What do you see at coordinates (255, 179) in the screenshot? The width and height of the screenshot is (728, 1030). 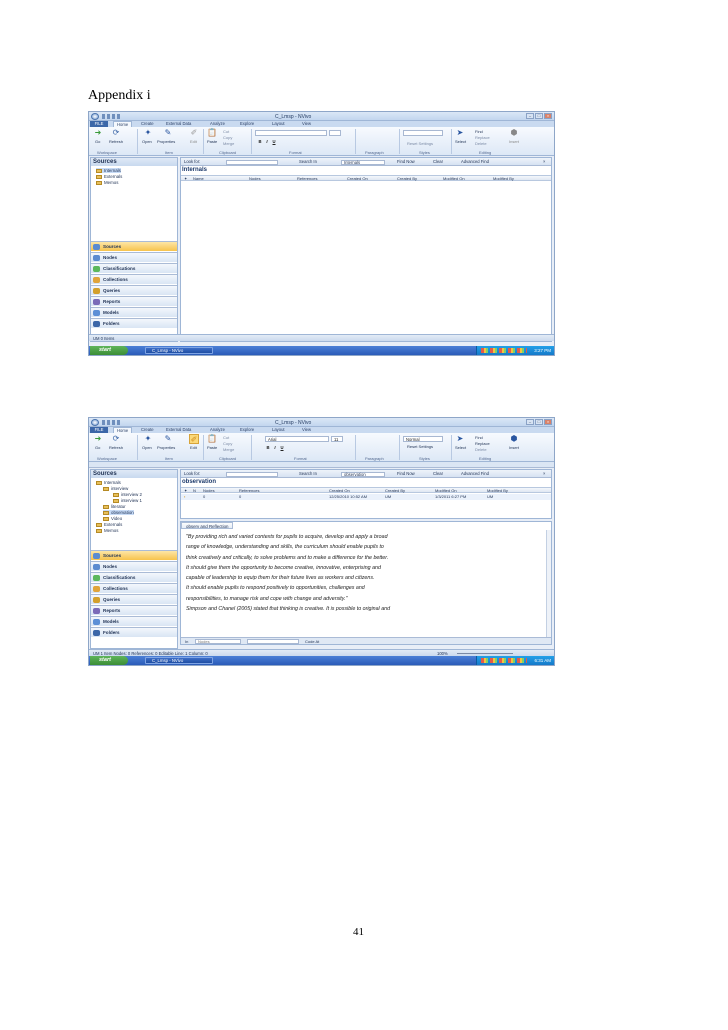 I see `col-nodes: Nodes` at bounding box center [255, 179].